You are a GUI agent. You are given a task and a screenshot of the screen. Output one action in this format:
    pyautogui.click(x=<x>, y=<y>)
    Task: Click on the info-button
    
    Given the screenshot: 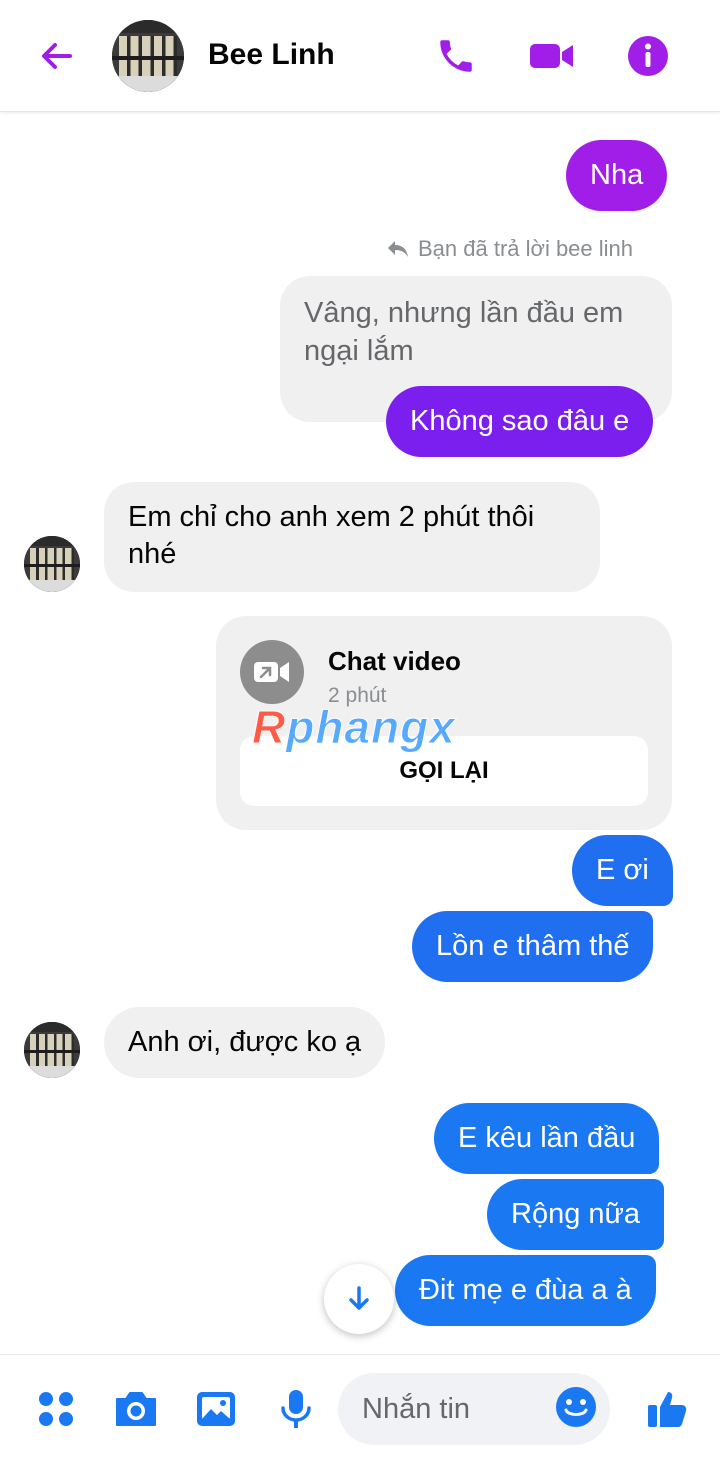 What is the action you would take?
    pyautogui.click(x=648, y=56)
    